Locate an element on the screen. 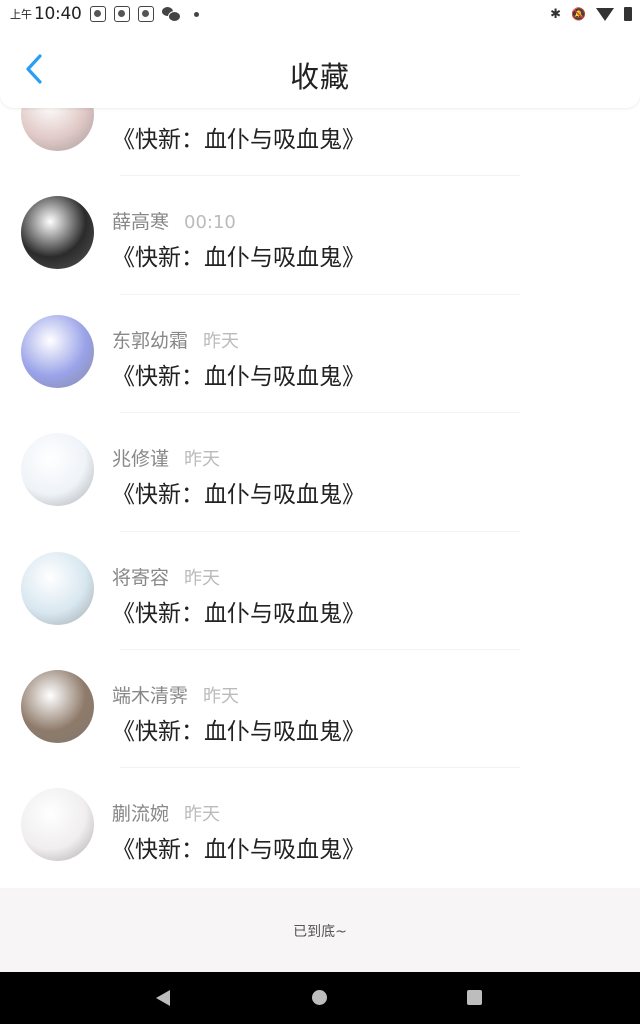  nav-back-icon is located at coordinates (163, 998).